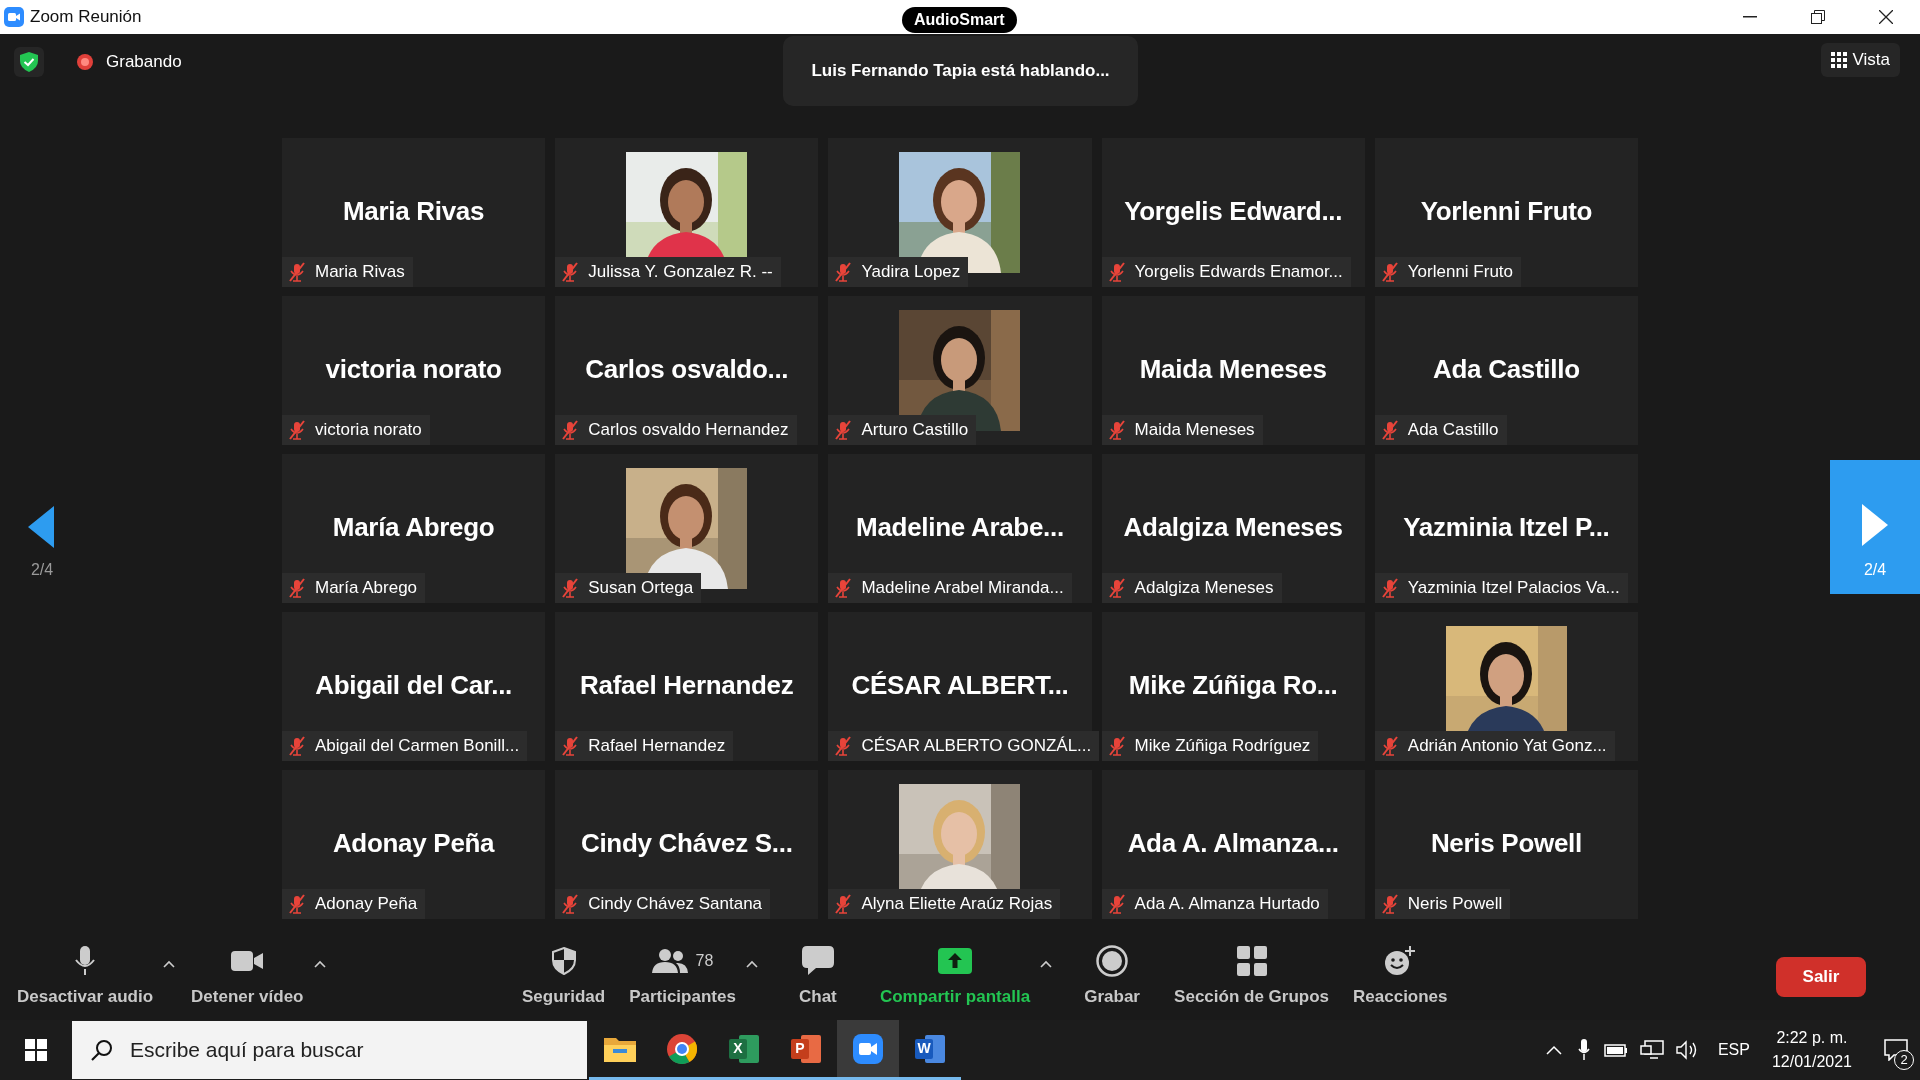 This screenshot has width=1920, height=1080. I want to click on windows-logo-icon, so click(36, 1050).